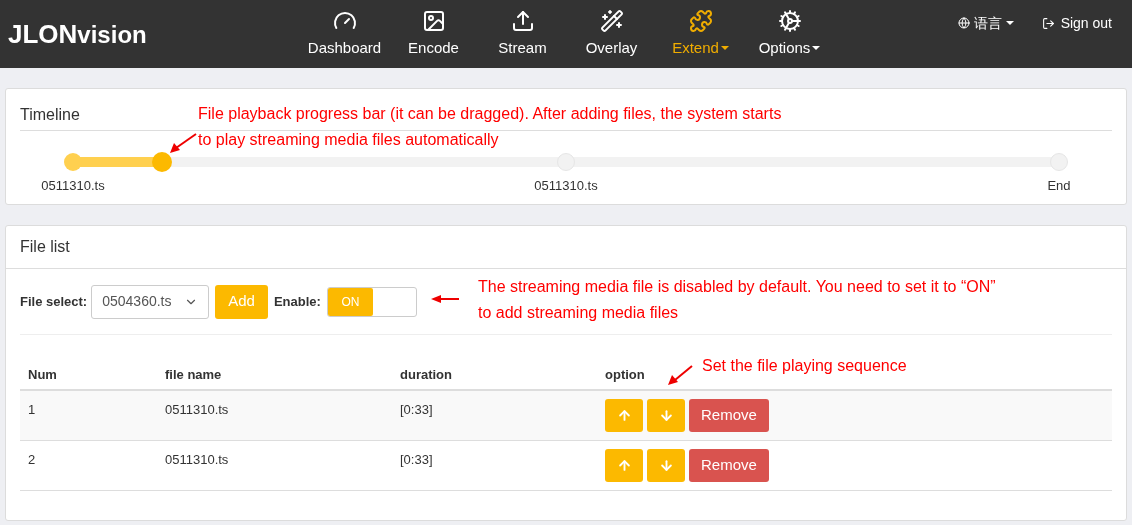  Describe the element at coordinates (1009, 23) in the screenshot. I see `caret-icon` at that location.